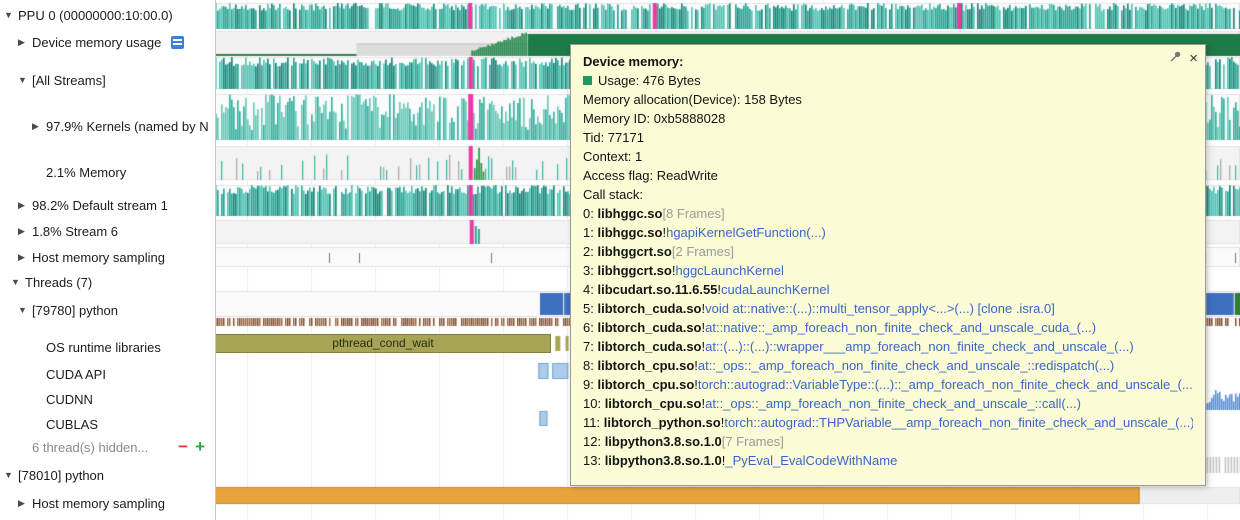 Image resolution: width=1240 pixels, height=520 pixels. What do you see at coordinates (654, 118) in the screenshot?
I see `tooltip-field: Memory ID: 0xb5888028` at bounding box center [654, 118].